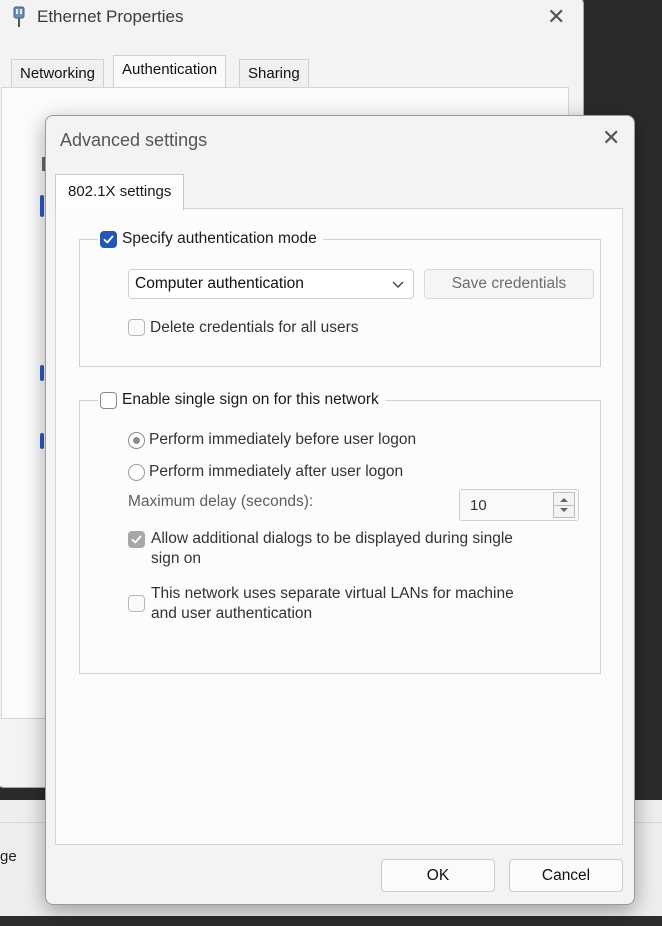 This screenshot has height=926, width=662. I want to click on authentication-mode-dropdown: Computer authentication, so click(271, 284).